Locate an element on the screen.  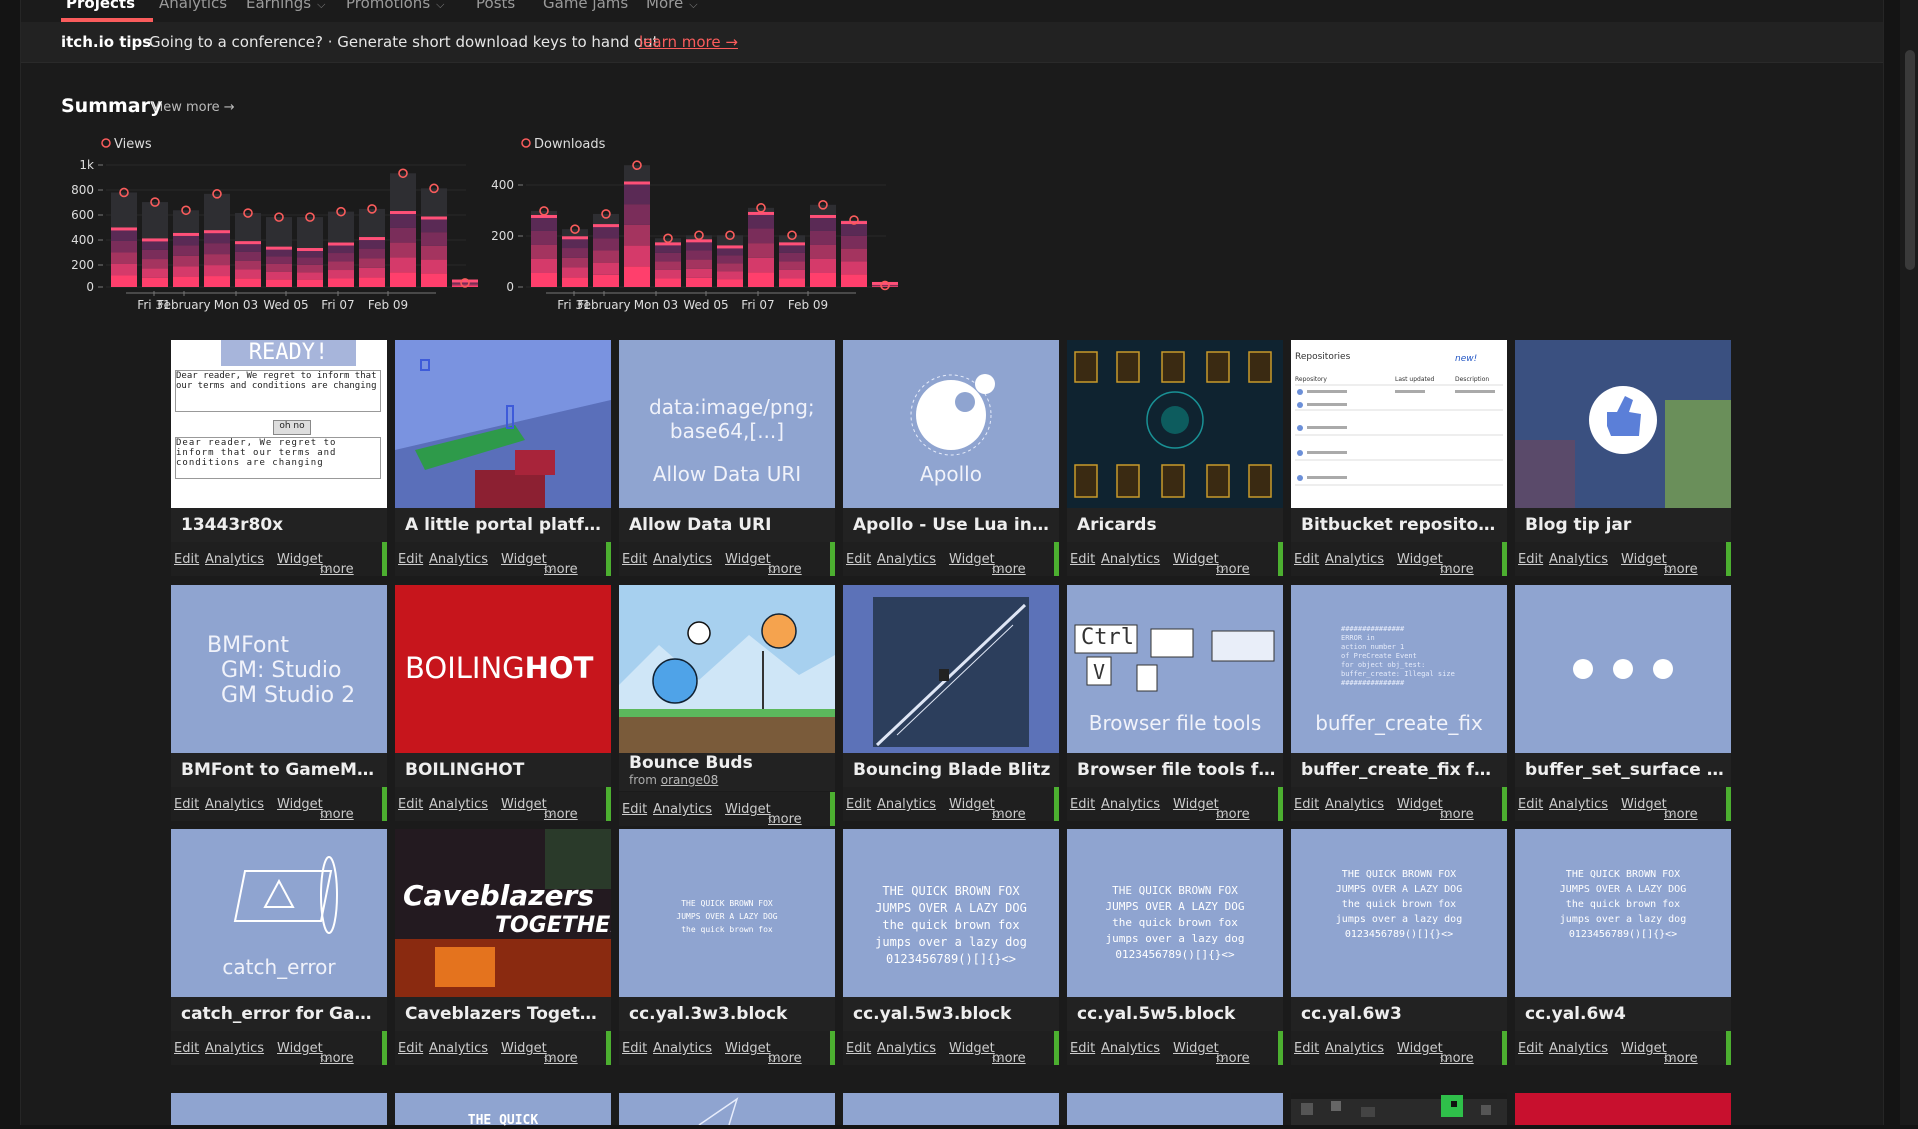
author-link: orange08 is located at coordinates (690, 780).